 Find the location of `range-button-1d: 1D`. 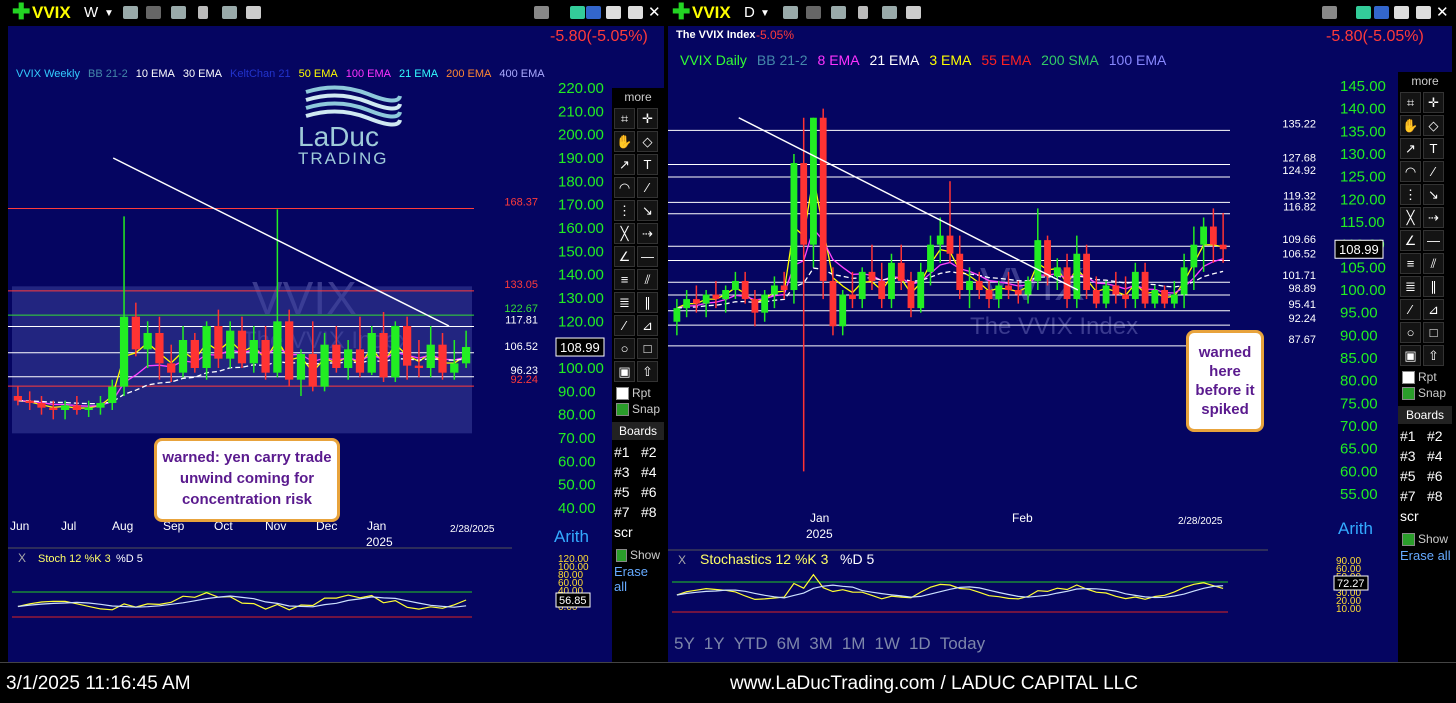

range-button-1d: 1D is located at coordinates (920, 644).